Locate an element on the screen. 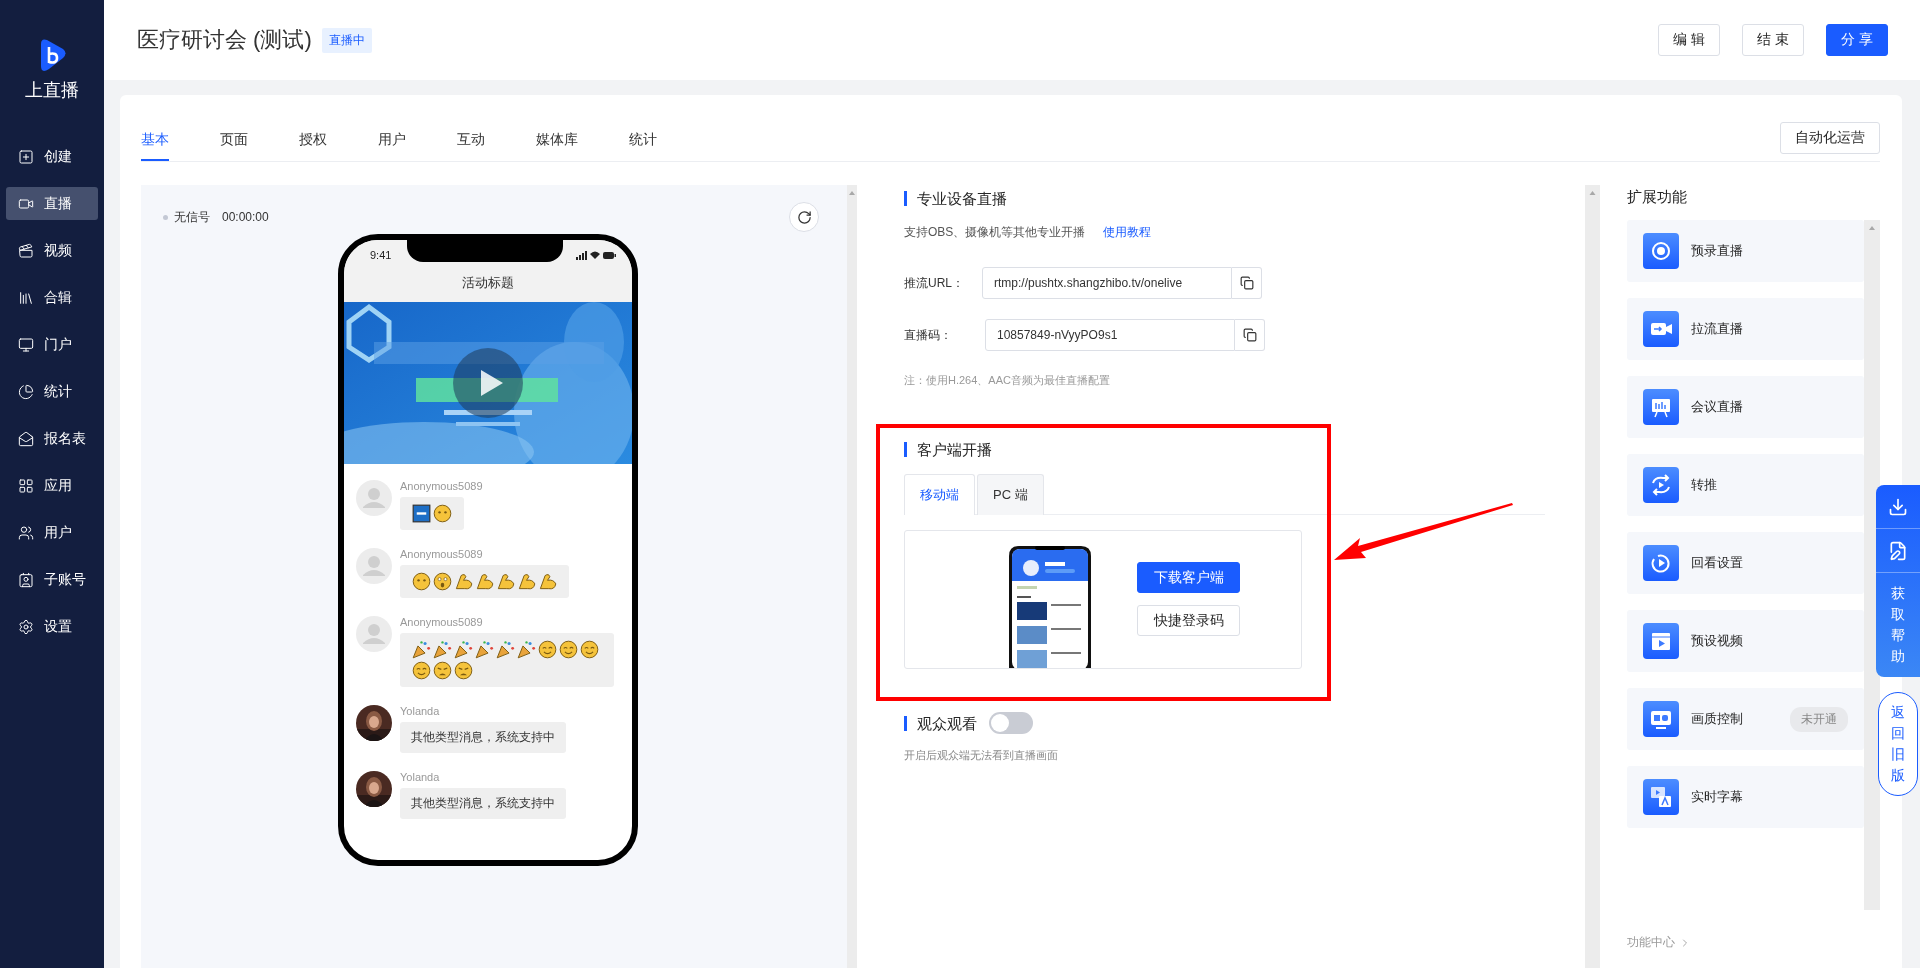 This screenshot has height=968, width=1920. plus-square-icon is located at coordinates (26, 156).